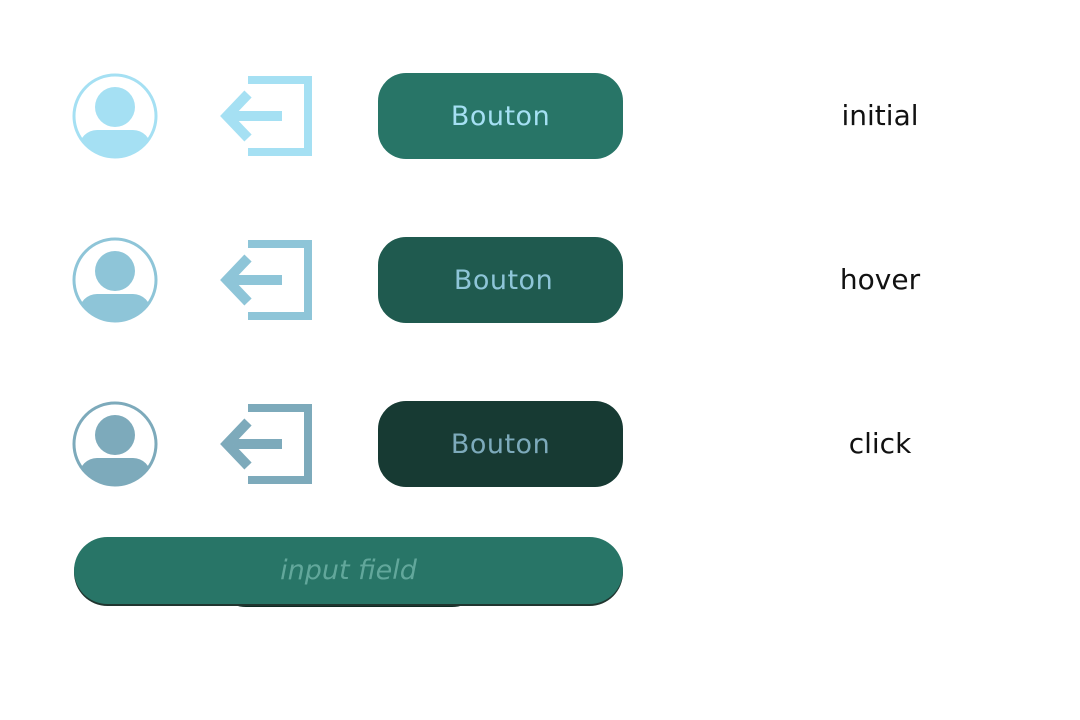  I want to click on state-row-hover: Bouton hover, so click(540, 280).